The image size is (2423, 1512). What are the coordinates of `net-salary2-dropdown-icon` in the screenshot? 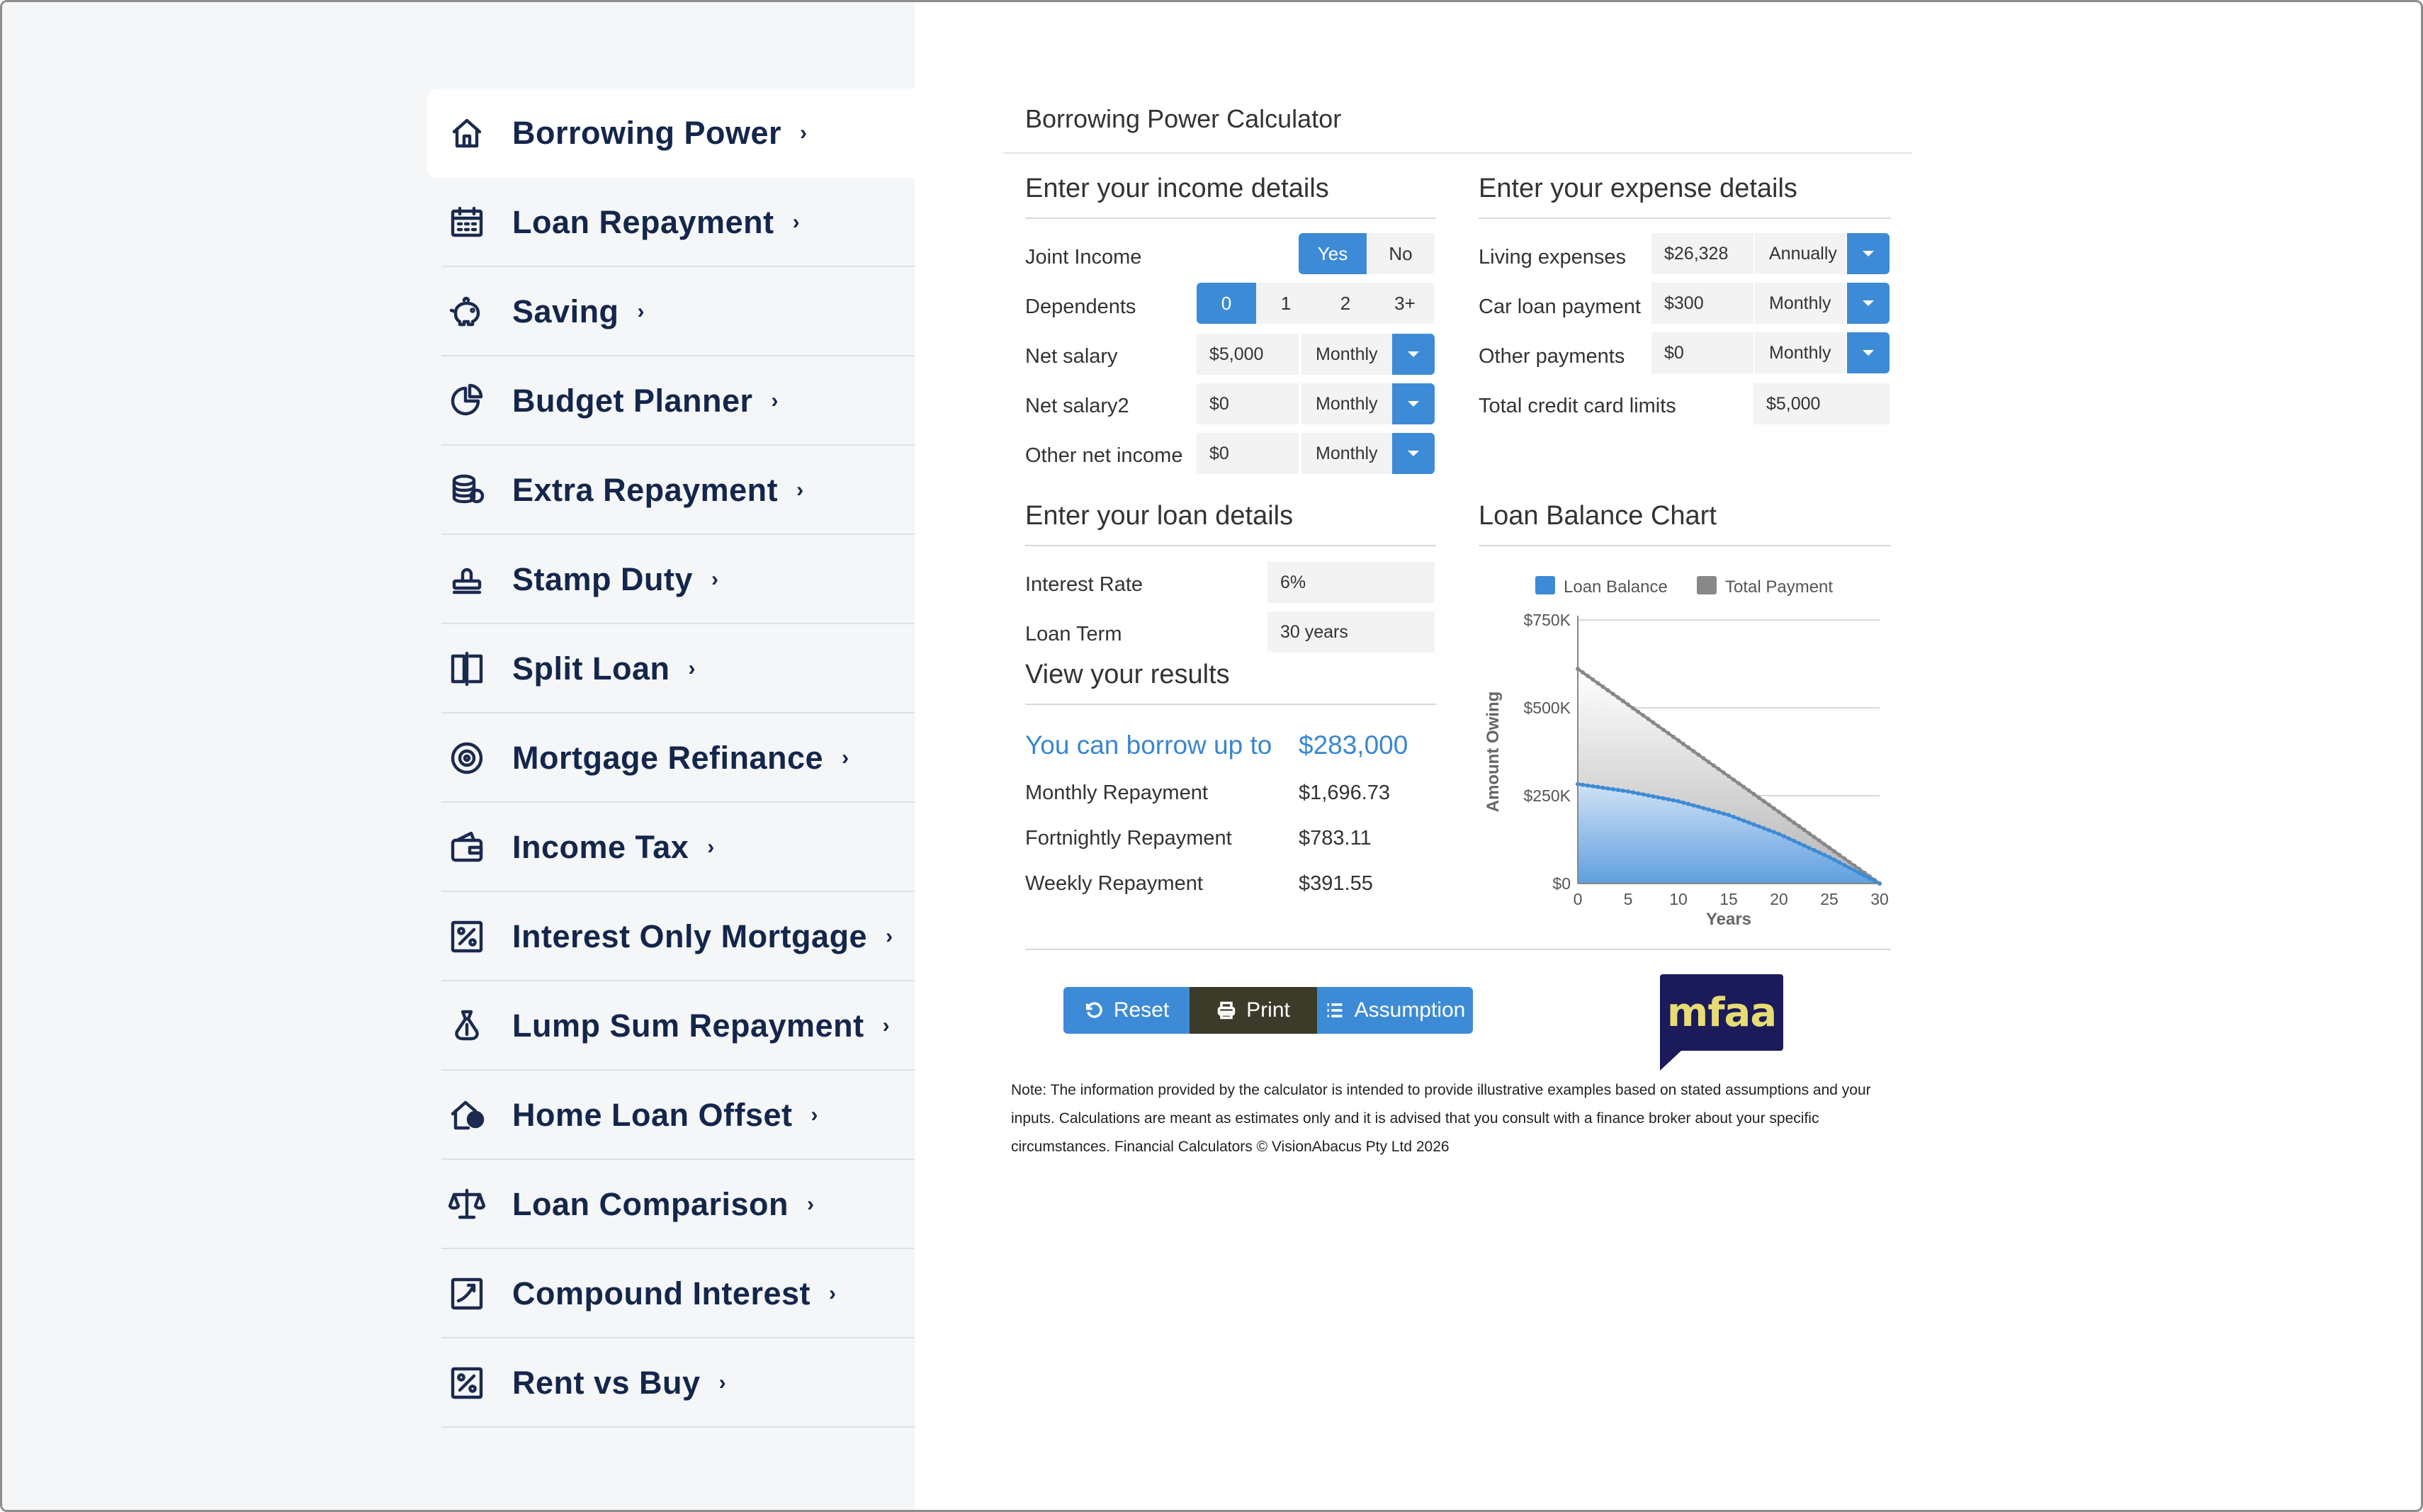 It's located at (1413, 403).